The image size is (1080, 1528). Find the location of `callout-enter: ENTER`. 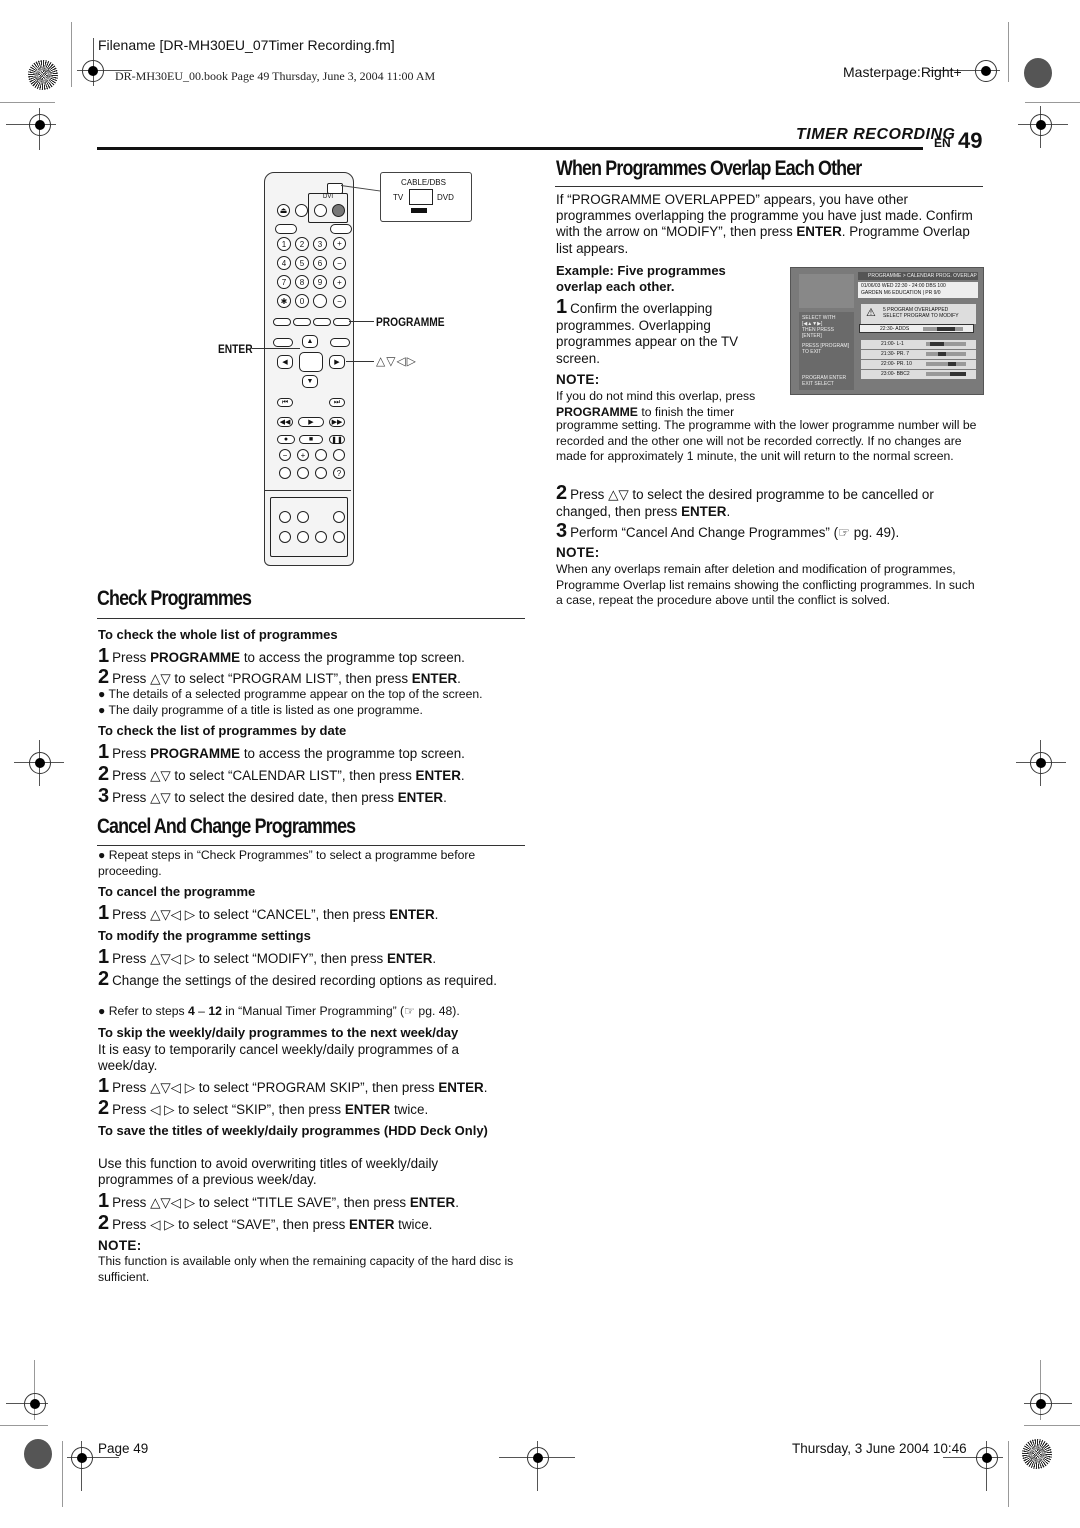

callout-enter: ENTER is located at coordinates (235, 349).